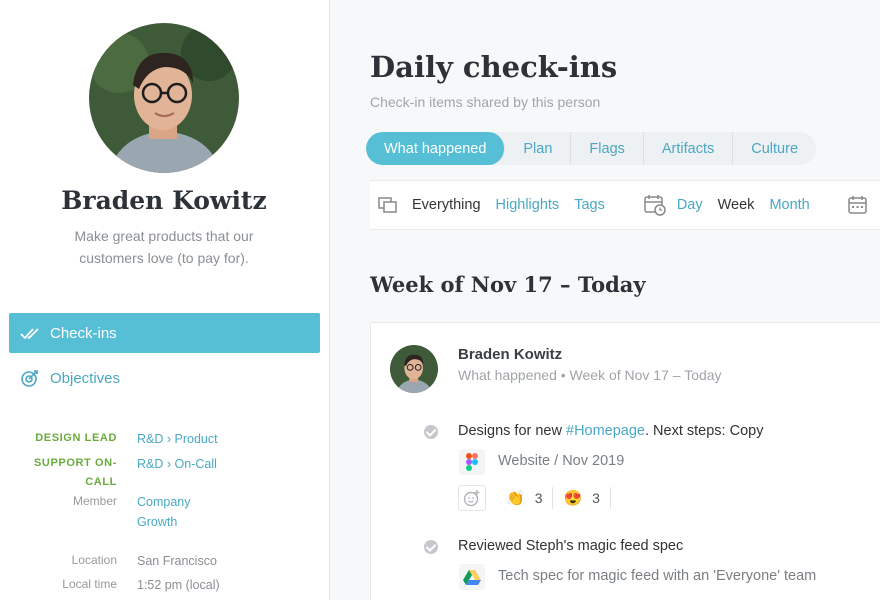 Image resolution: width=880 pixels, height=600 pixels. Describe the element at coordinates (589, 205) in the screenshot. I see `filter-tags: Tags` at that location.